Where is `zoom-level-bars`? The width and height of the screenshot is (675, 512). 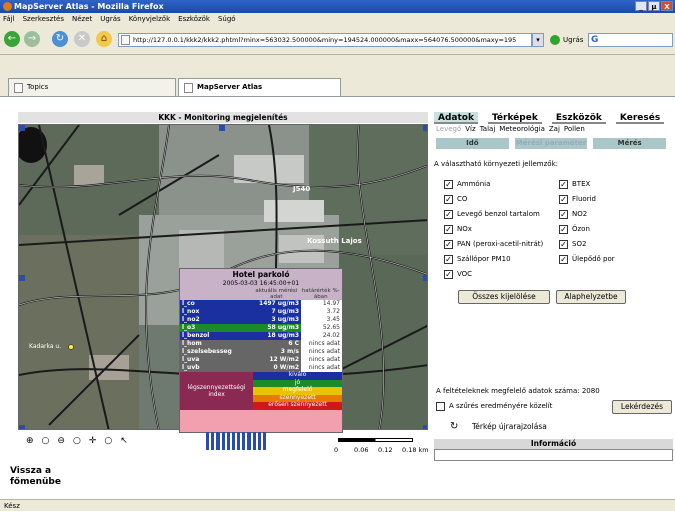 zoom-level-bars is located at coordinates (236, 441).